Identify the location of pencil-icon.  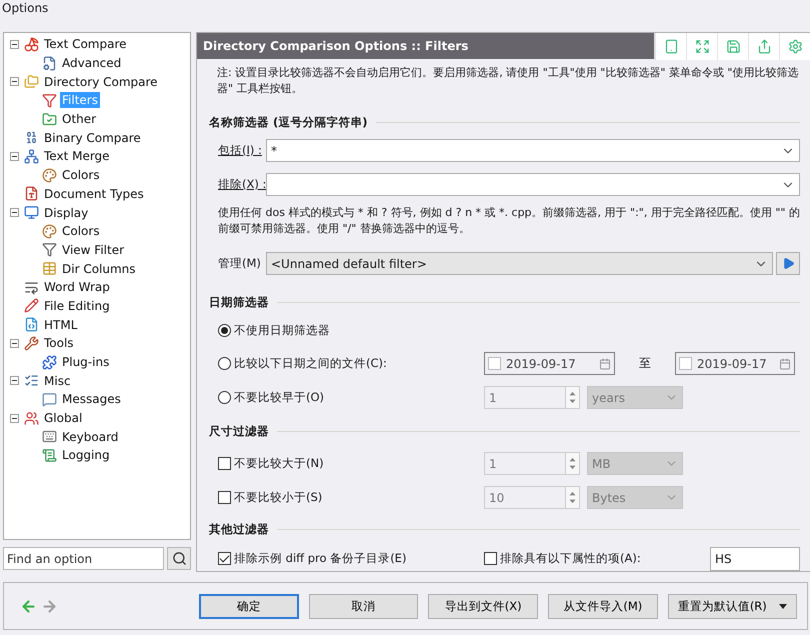
(31, 306).